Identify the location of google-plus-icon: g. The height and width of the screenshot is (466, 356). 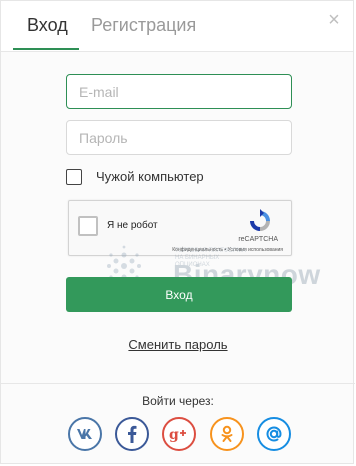
(177, 434).